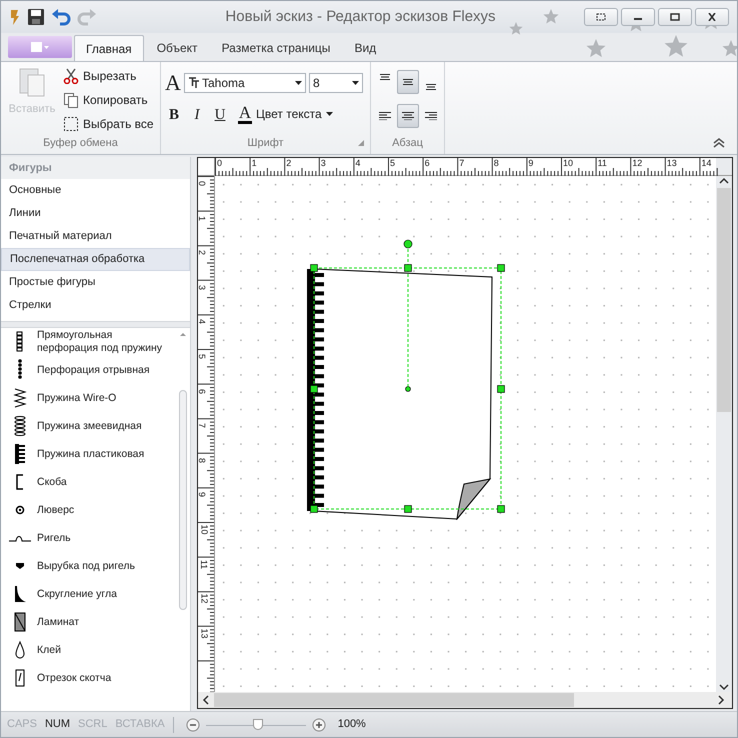 The height and width of the screenshot is (738, 738). Describe the element at coordinates (95, 305) in the screenshot. I see `category-item: Стрелки` at that location.